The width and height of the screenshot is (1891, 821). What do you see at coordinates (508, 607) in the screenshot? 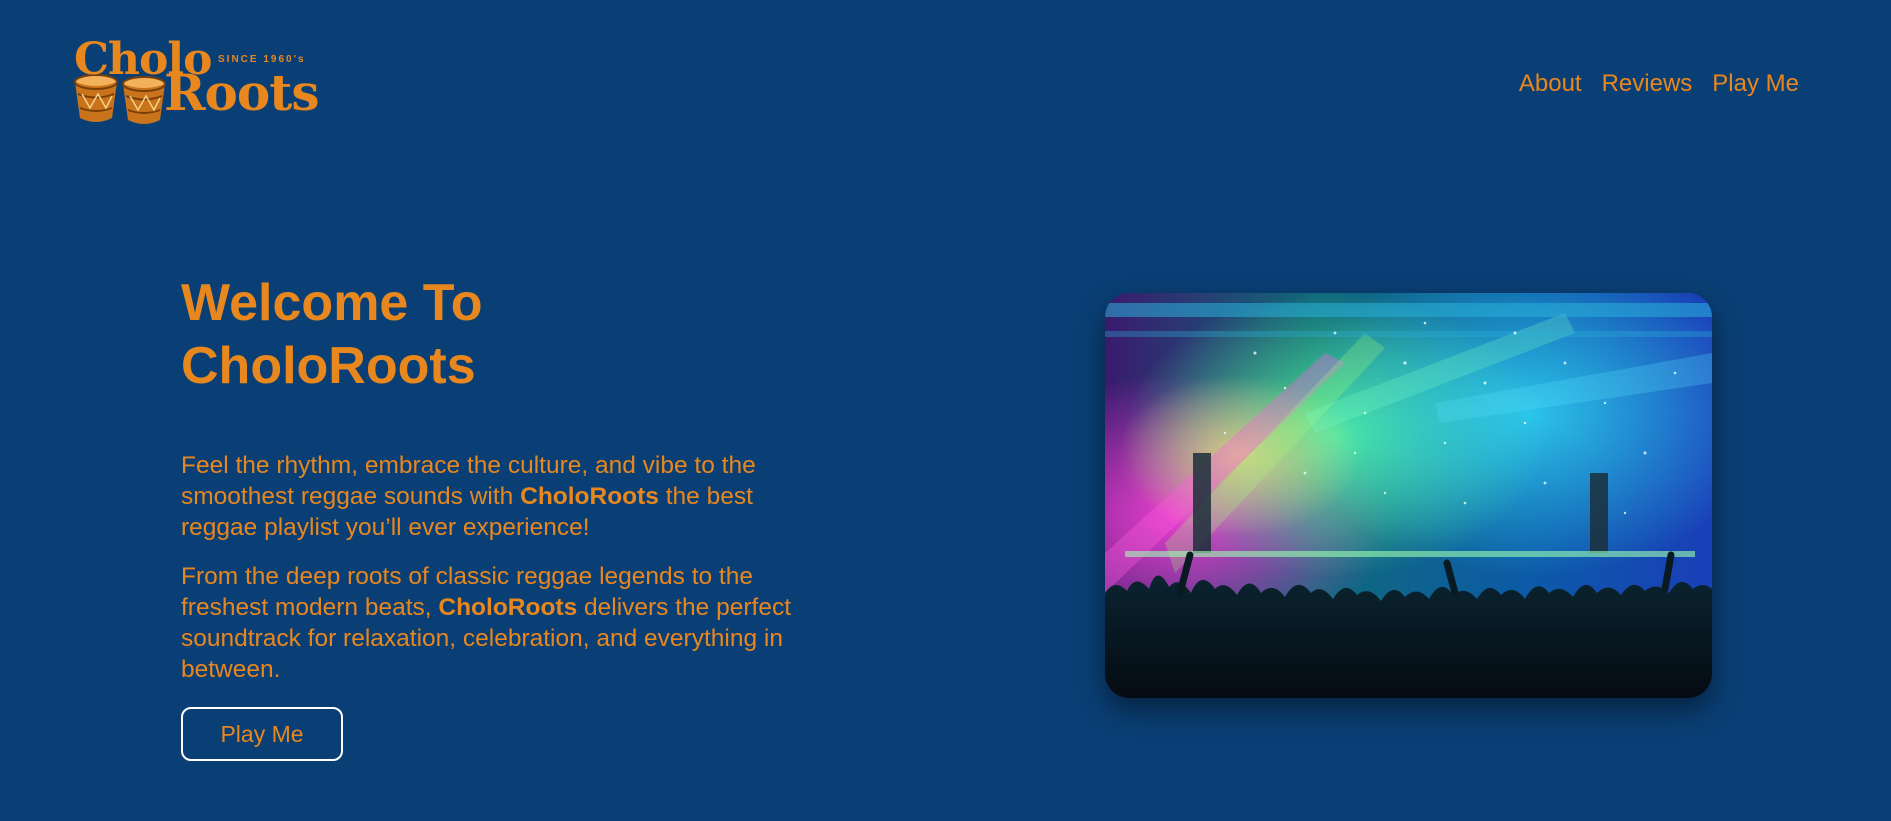
I see `hero-paragraph-2-brand: CholoRoots` at bounding box center [508, 607].